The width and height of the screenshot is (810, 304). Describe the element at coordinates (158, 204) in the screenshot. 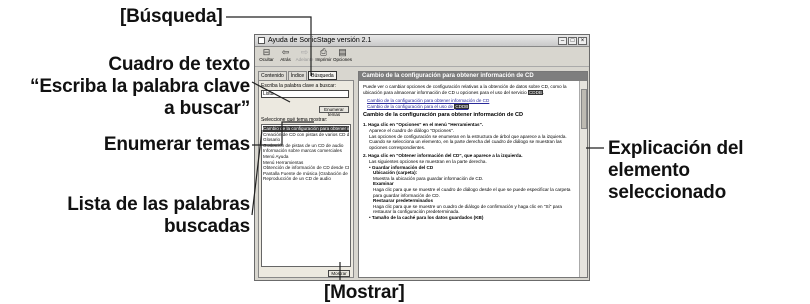

I see `callout-line: Lista de las palabras` at that location.